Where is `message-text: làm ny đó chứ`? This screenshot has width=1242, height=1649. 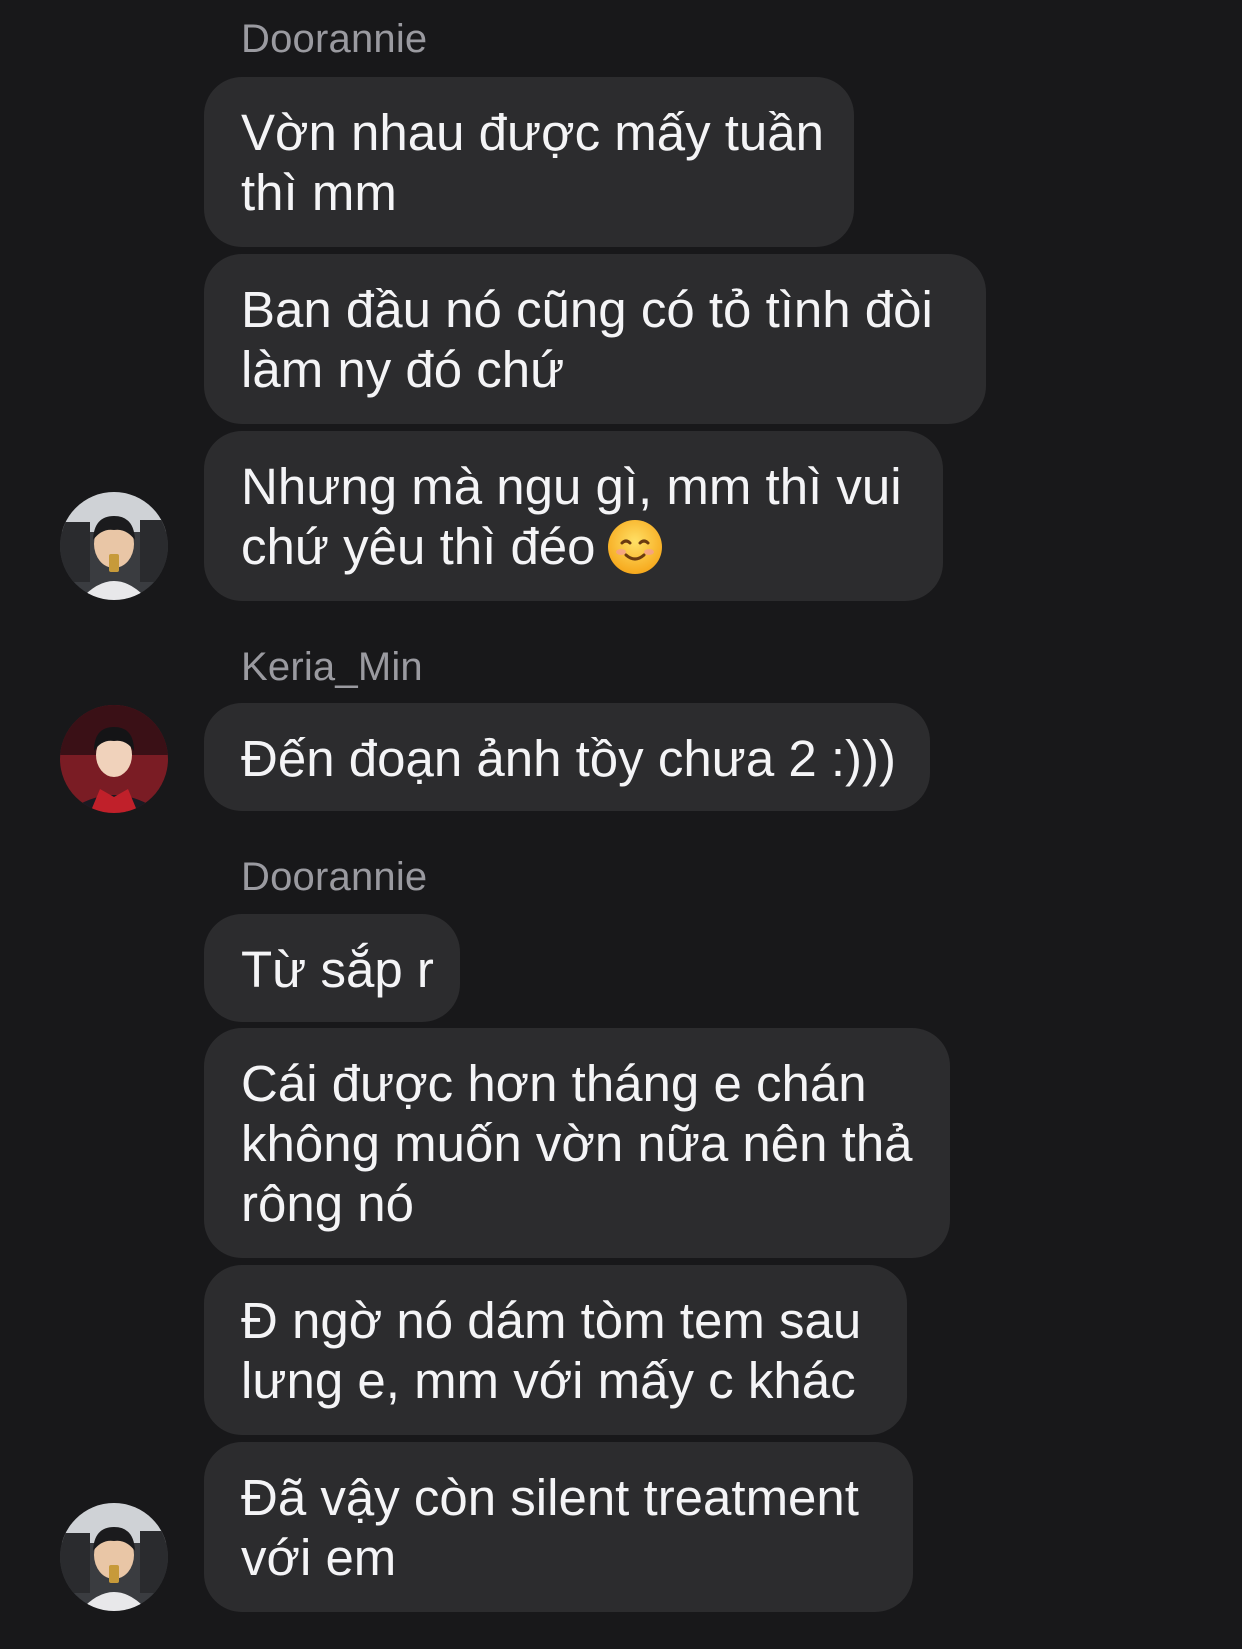
message-text: làm ny đó chứ is located at coordinates (403, 369).